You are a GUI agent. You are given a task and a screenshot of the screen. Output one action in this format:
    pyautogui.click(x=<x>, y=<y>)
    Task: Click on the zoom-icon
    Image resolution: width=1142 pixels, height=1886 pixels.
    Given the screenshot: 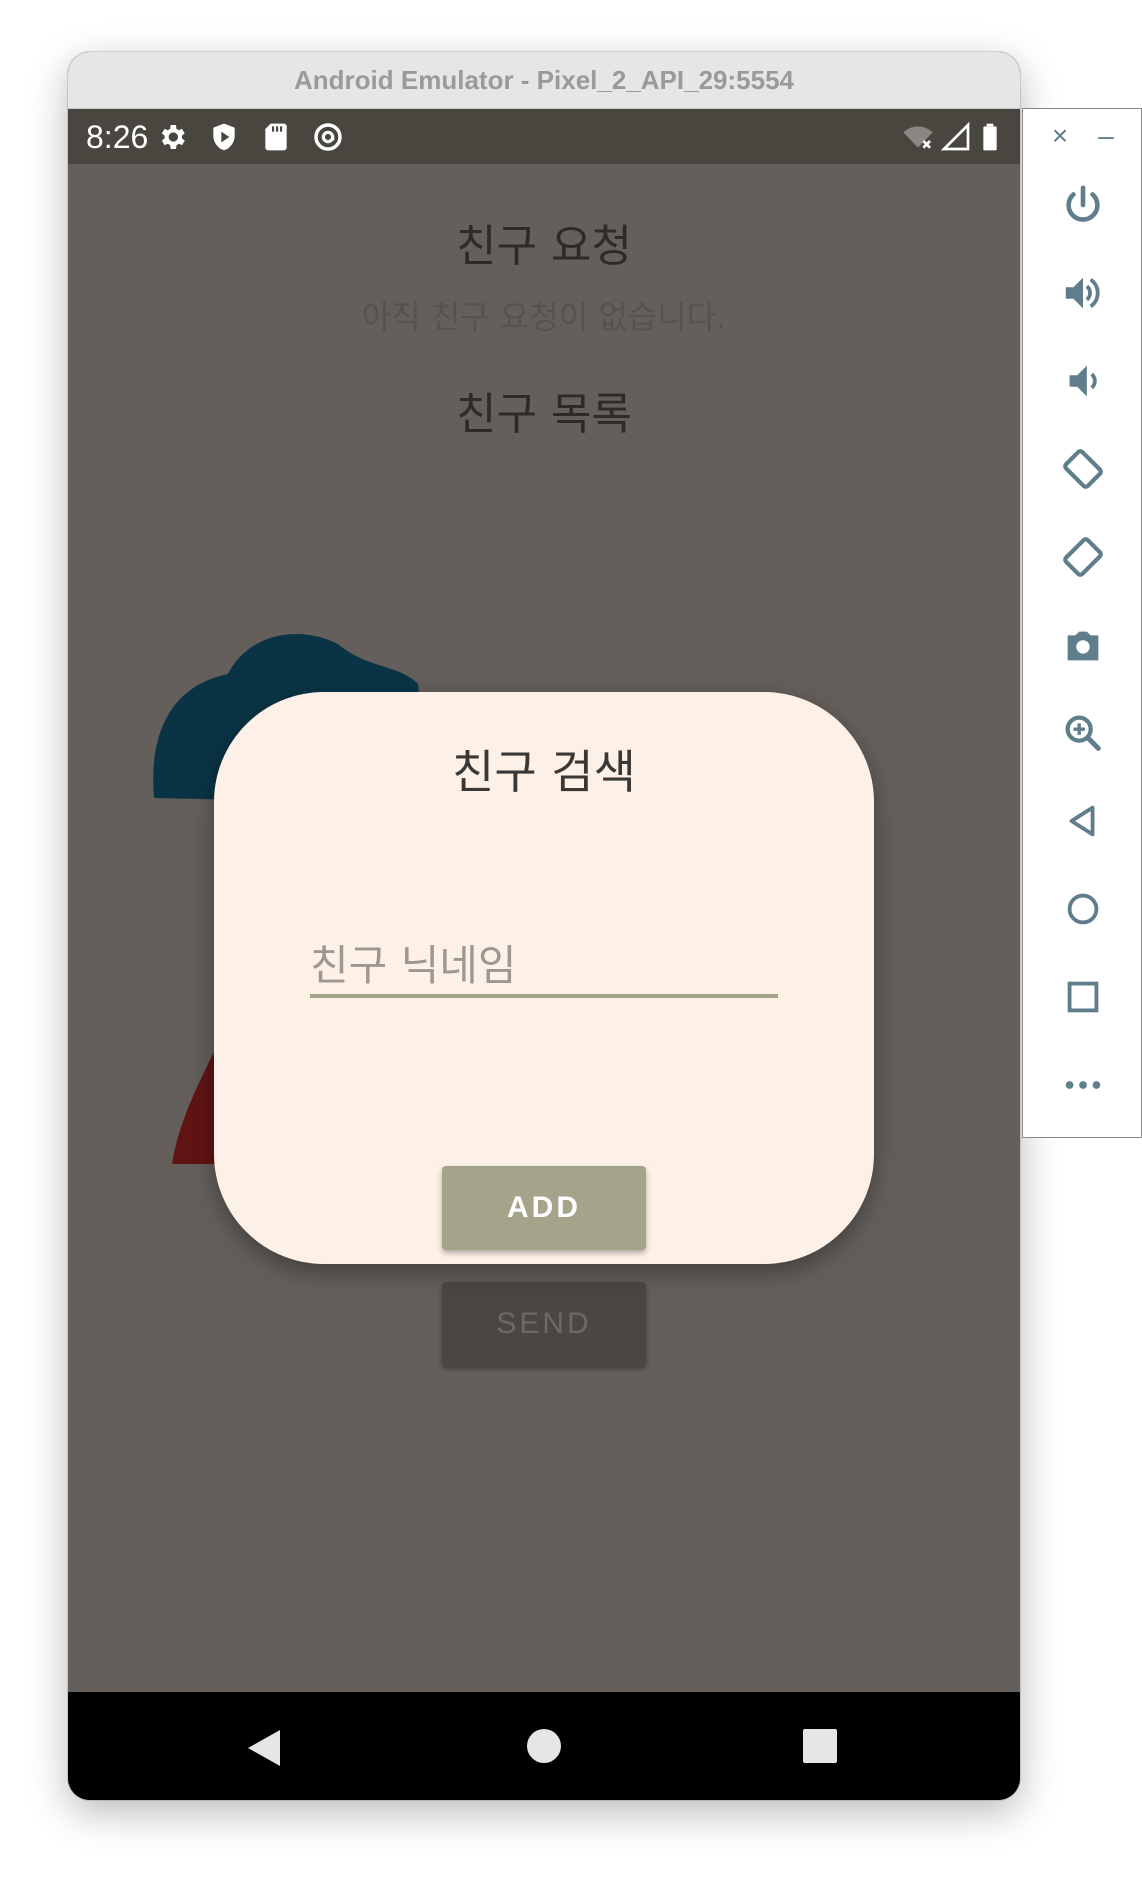 What is the action you would take?
    pyautogui.click(x=1083, y=733)
    